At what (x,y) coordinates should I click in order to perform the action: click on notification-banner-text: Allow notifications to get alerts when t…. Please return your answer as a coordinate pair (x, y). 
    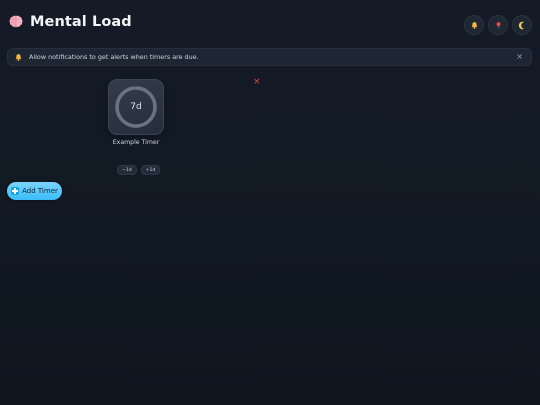
    Looking at the image, I should click on (114, 57).